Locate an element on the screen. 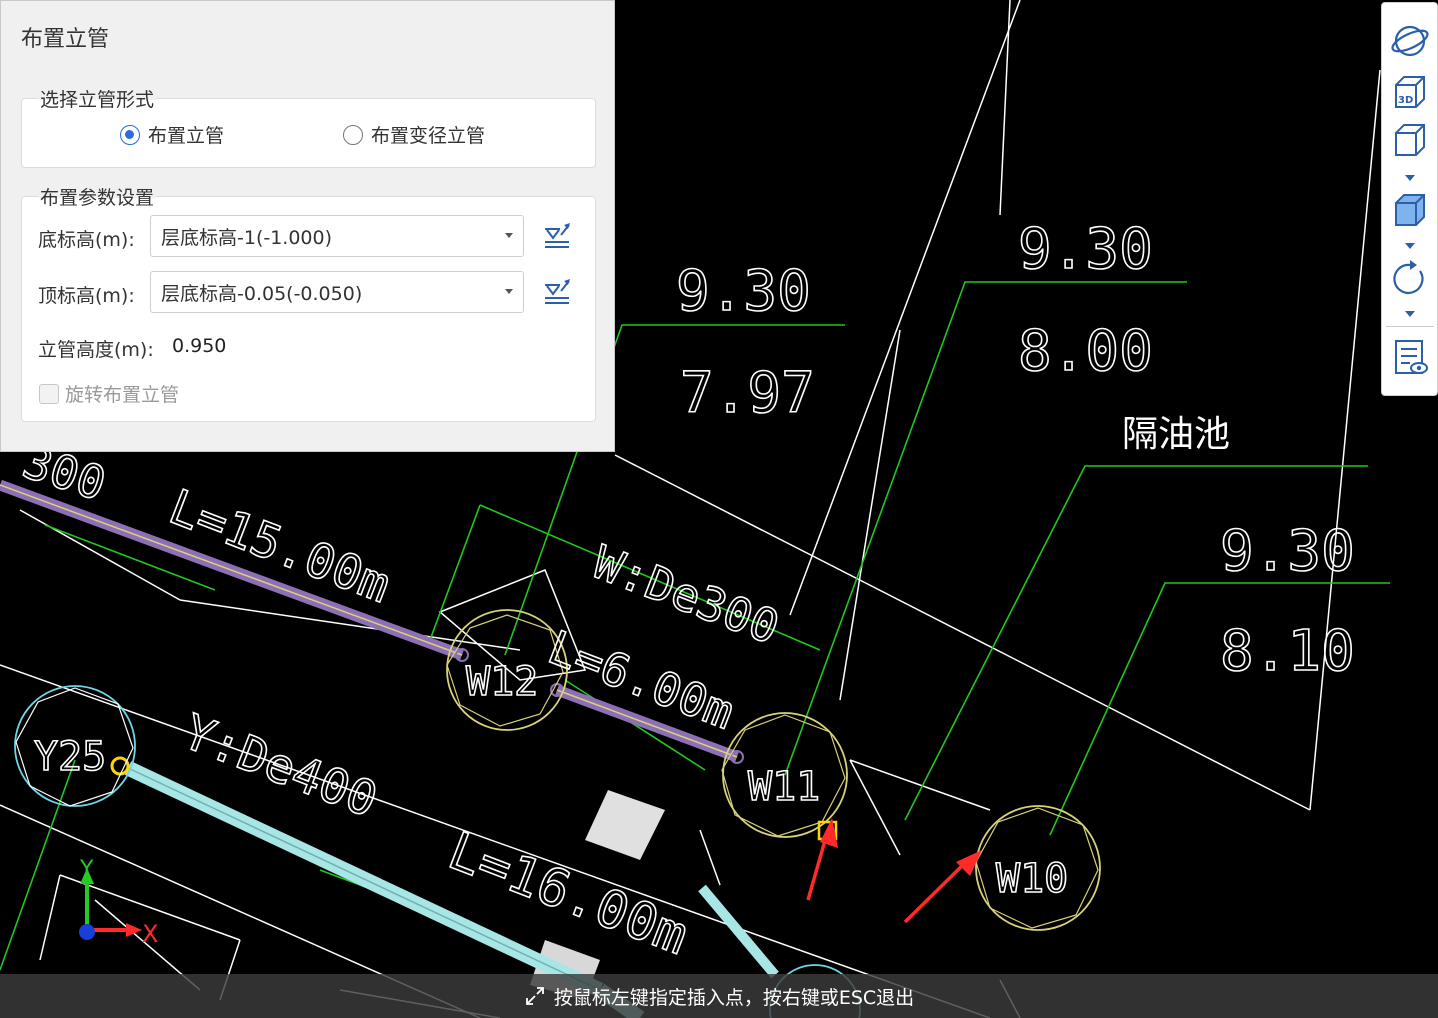 This screenshot has width=1438, height=1018. svg-text: 3D is located at coordinates (1405, 100).